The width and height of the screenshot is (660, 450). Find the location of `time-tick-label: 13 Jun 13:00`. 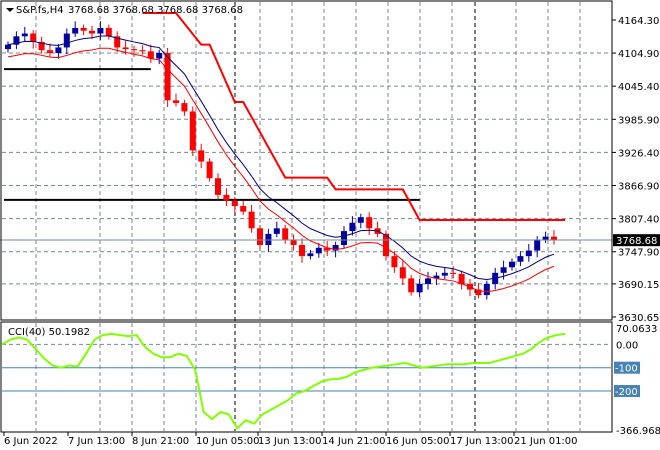

time-tick-label: 13 Jun 13:00 is located at coordinates (290, 441).